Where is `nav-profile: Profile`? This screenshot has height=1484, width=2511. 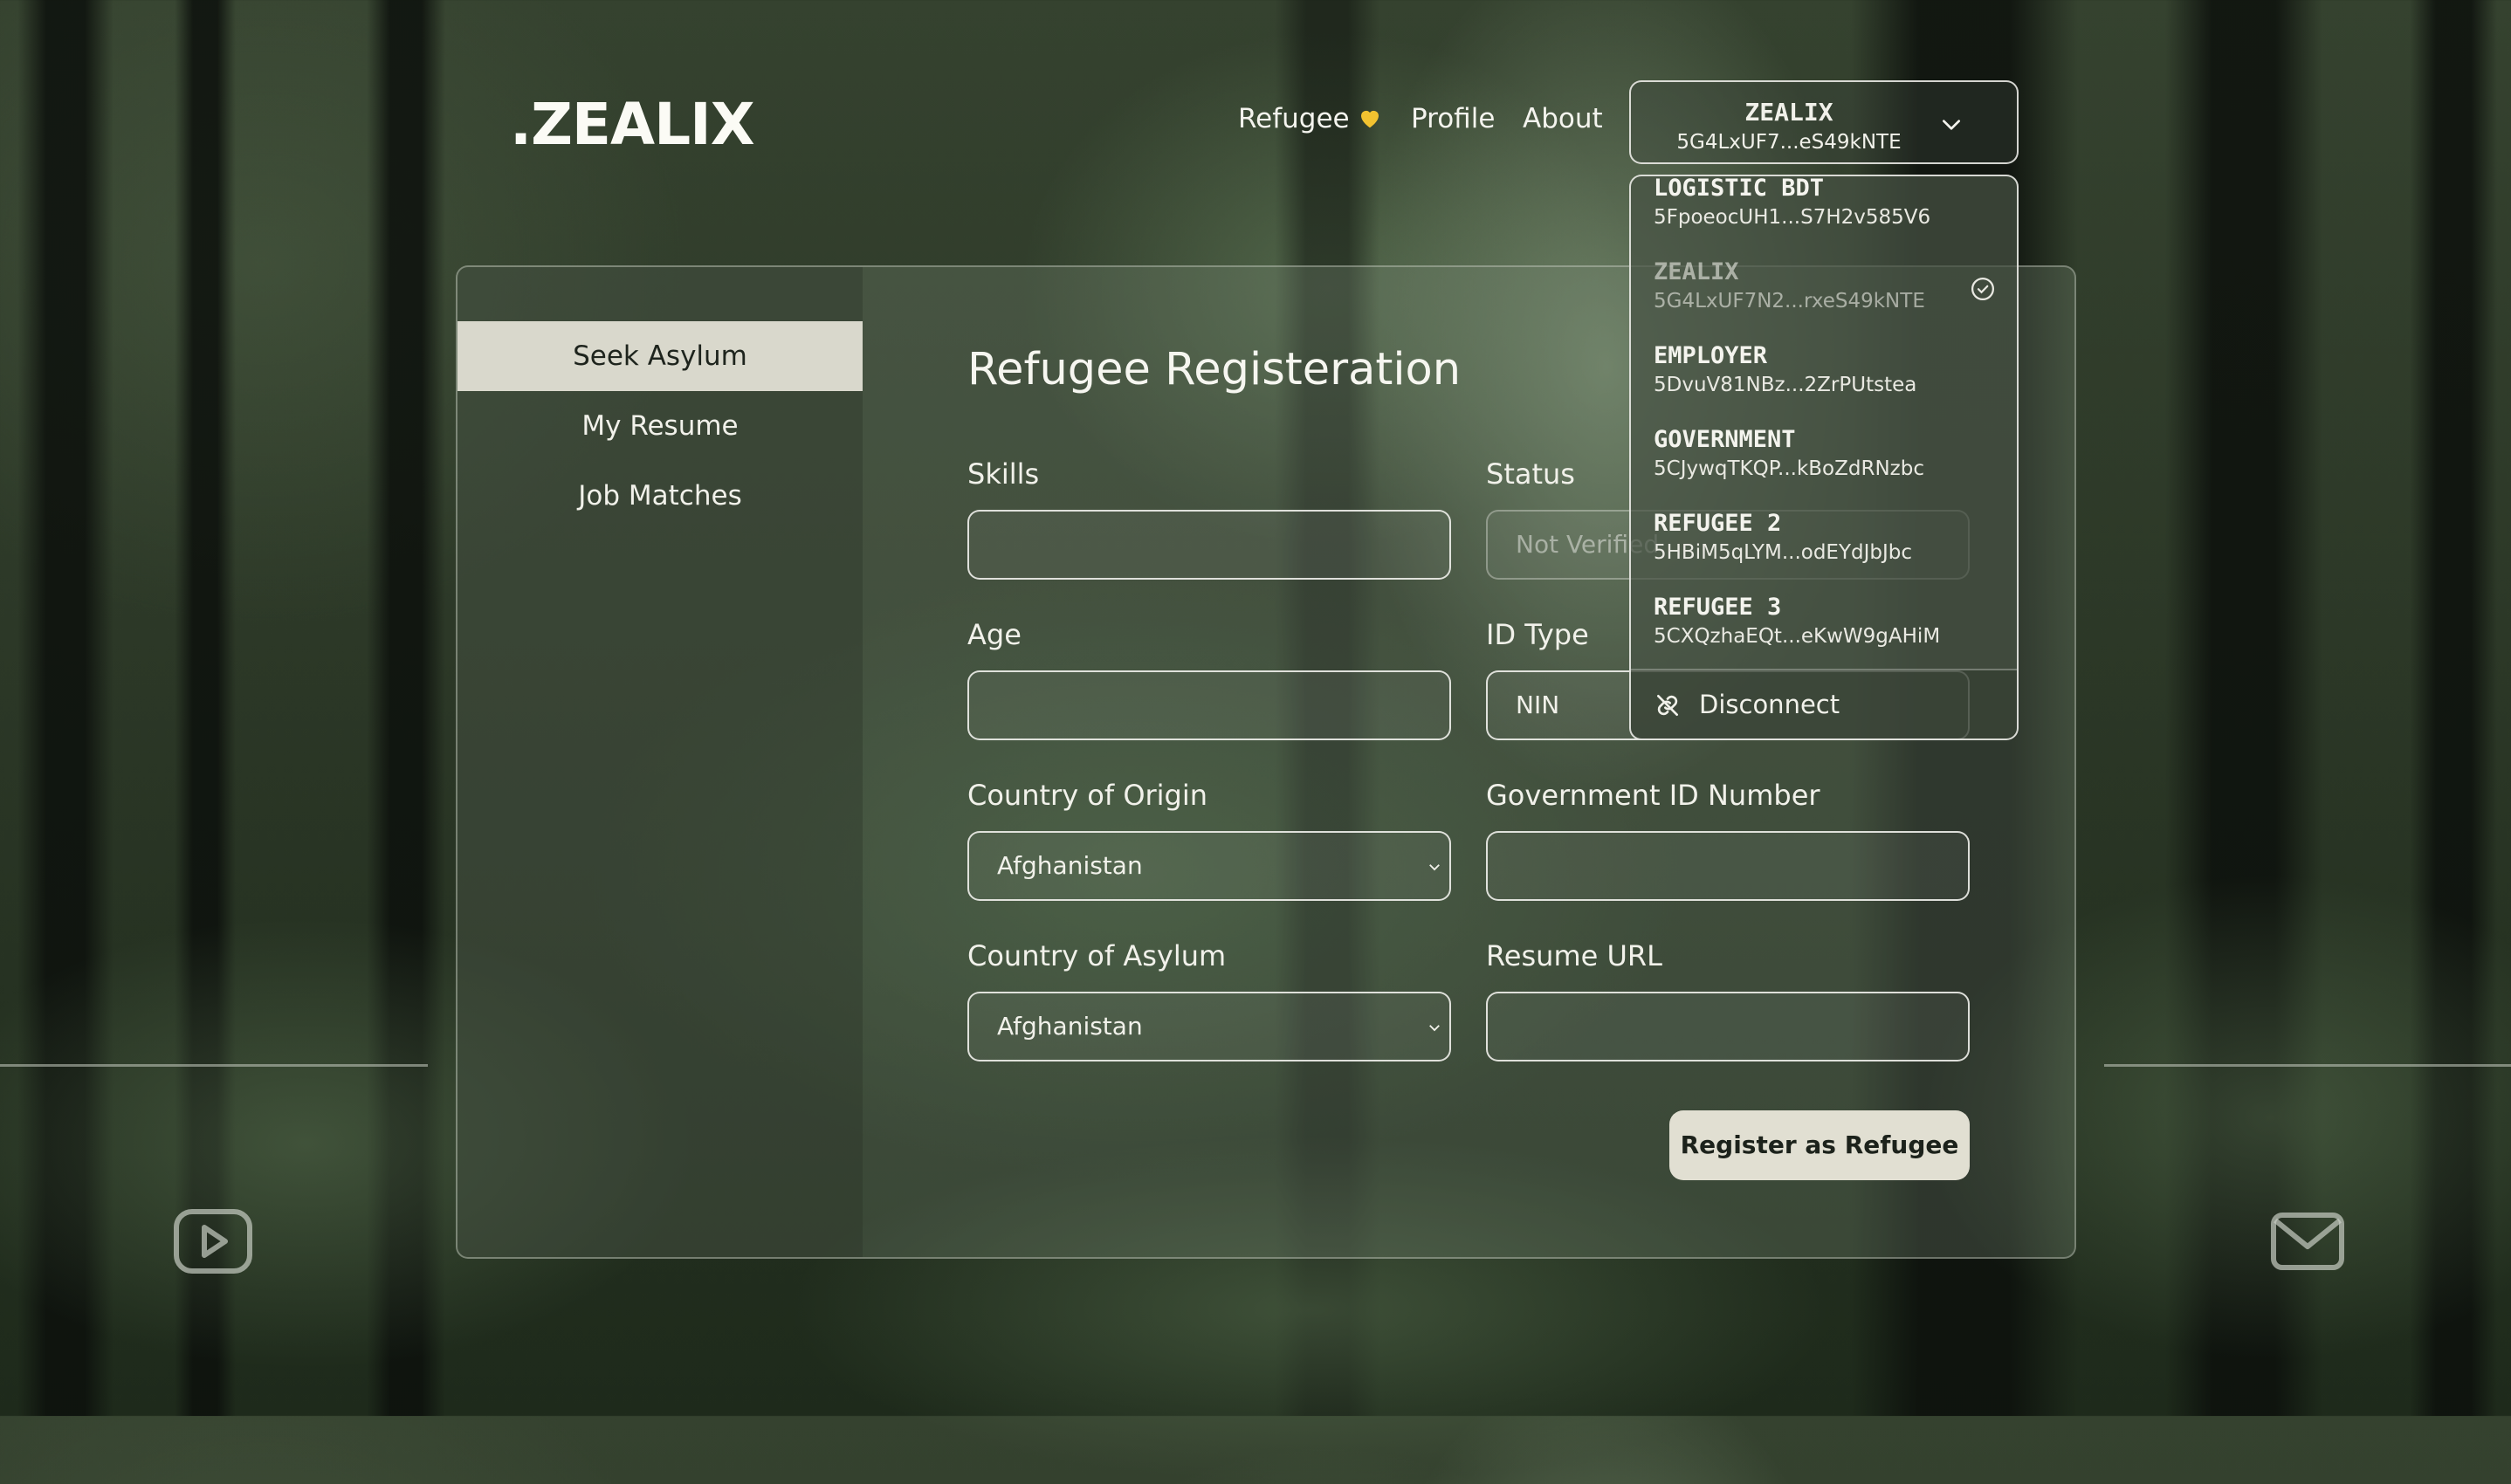 nav-profile: Profile is located at coordinates (1453, 118).